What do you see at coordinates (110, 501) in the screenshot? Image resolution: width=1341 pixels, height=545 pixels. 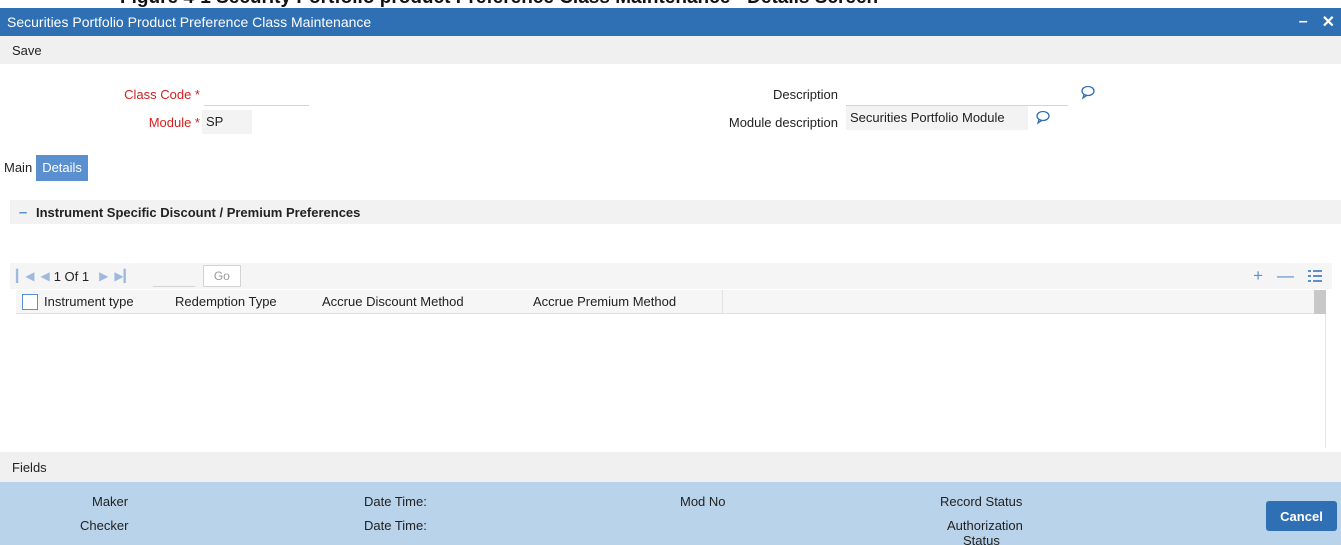 I see `maker-label: Maker` at bounding box center [110, 501].